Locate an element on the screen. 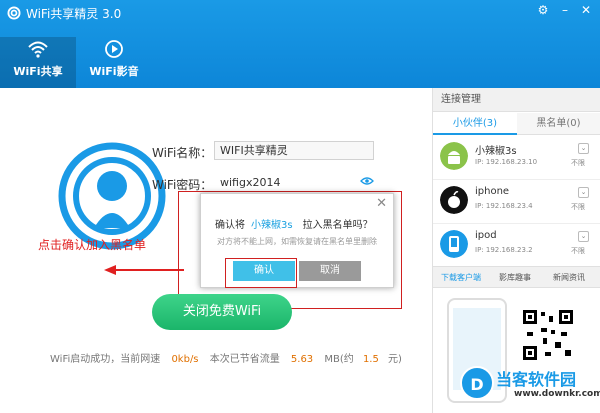  wifi-name-field: WIFI共享精灵 is located at coordinates (294, 150).